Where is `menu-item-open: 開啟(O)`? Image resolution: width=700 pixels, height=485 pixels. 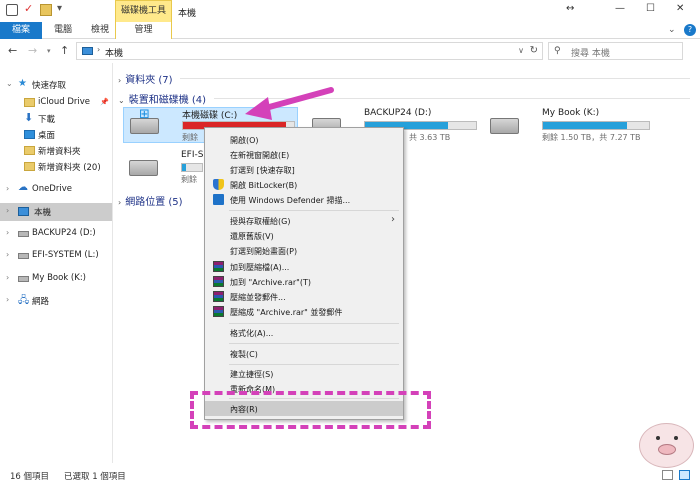 menu-item-open: 開啟(O) is located at coordinates (304, 139).